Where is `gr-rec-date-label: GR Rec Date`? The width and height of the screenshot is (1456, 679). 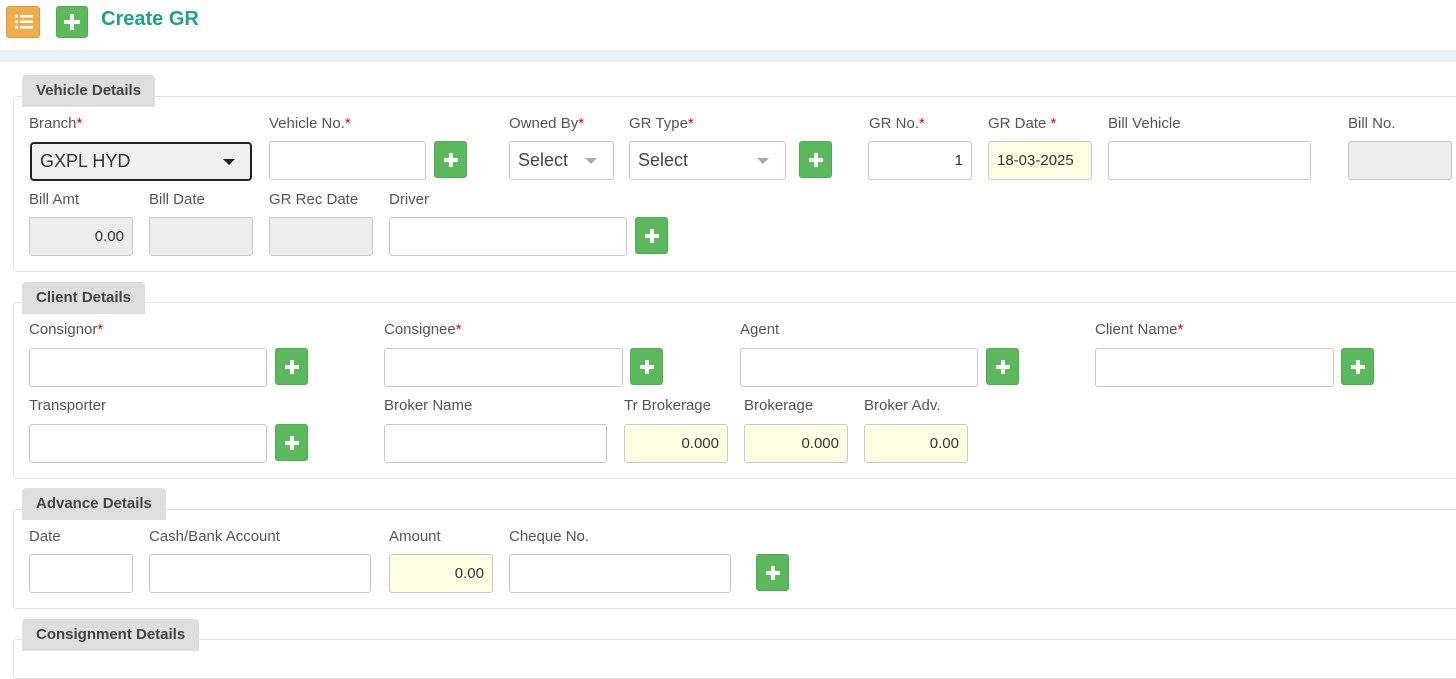 gr-rec-date-label: GR Rec Date is located at coordinates (314, 199).